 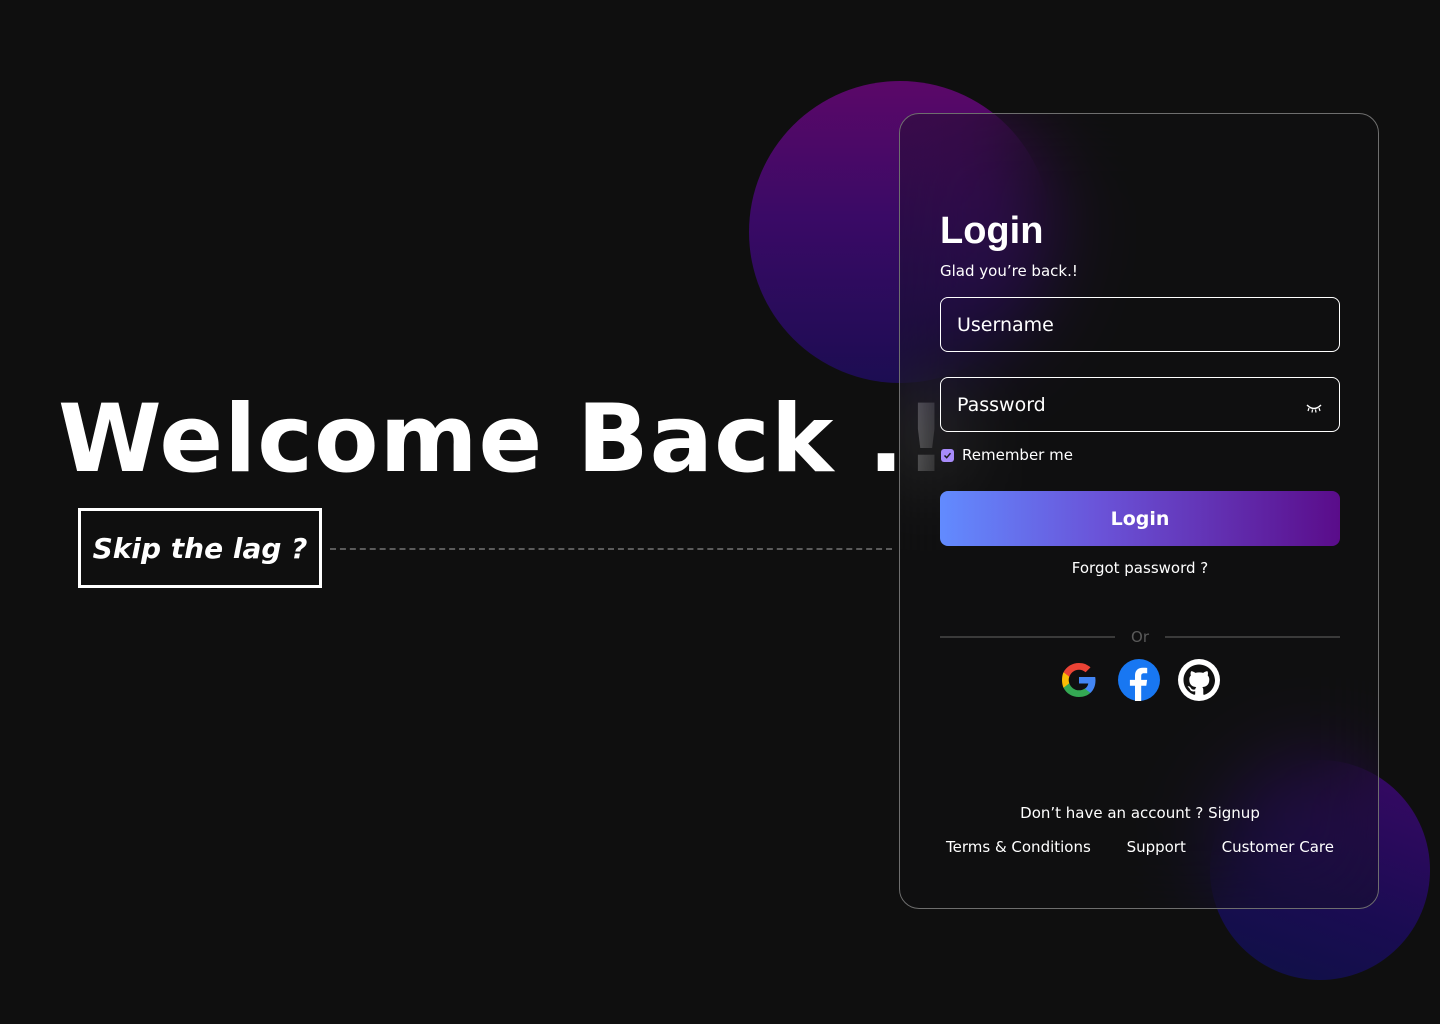 I want to click on or-divider: Or, so click(x=1140, y=637).